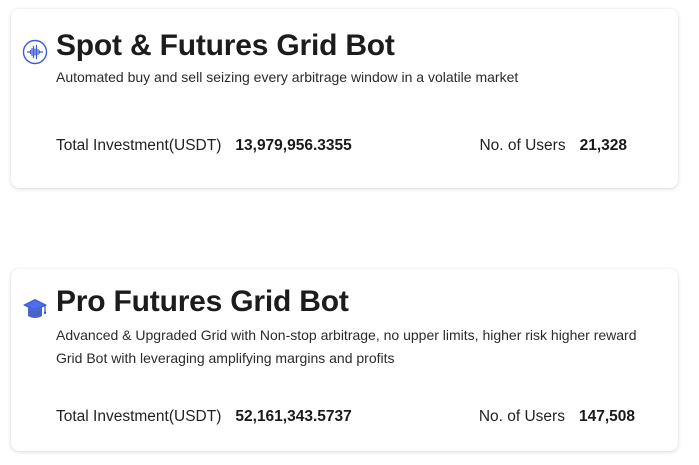 The width and height of the screenshot is (699, 465). I want to click on total-investment-stat: Total Investment(USDT) 13,979,956.3355, so click(204, 146).